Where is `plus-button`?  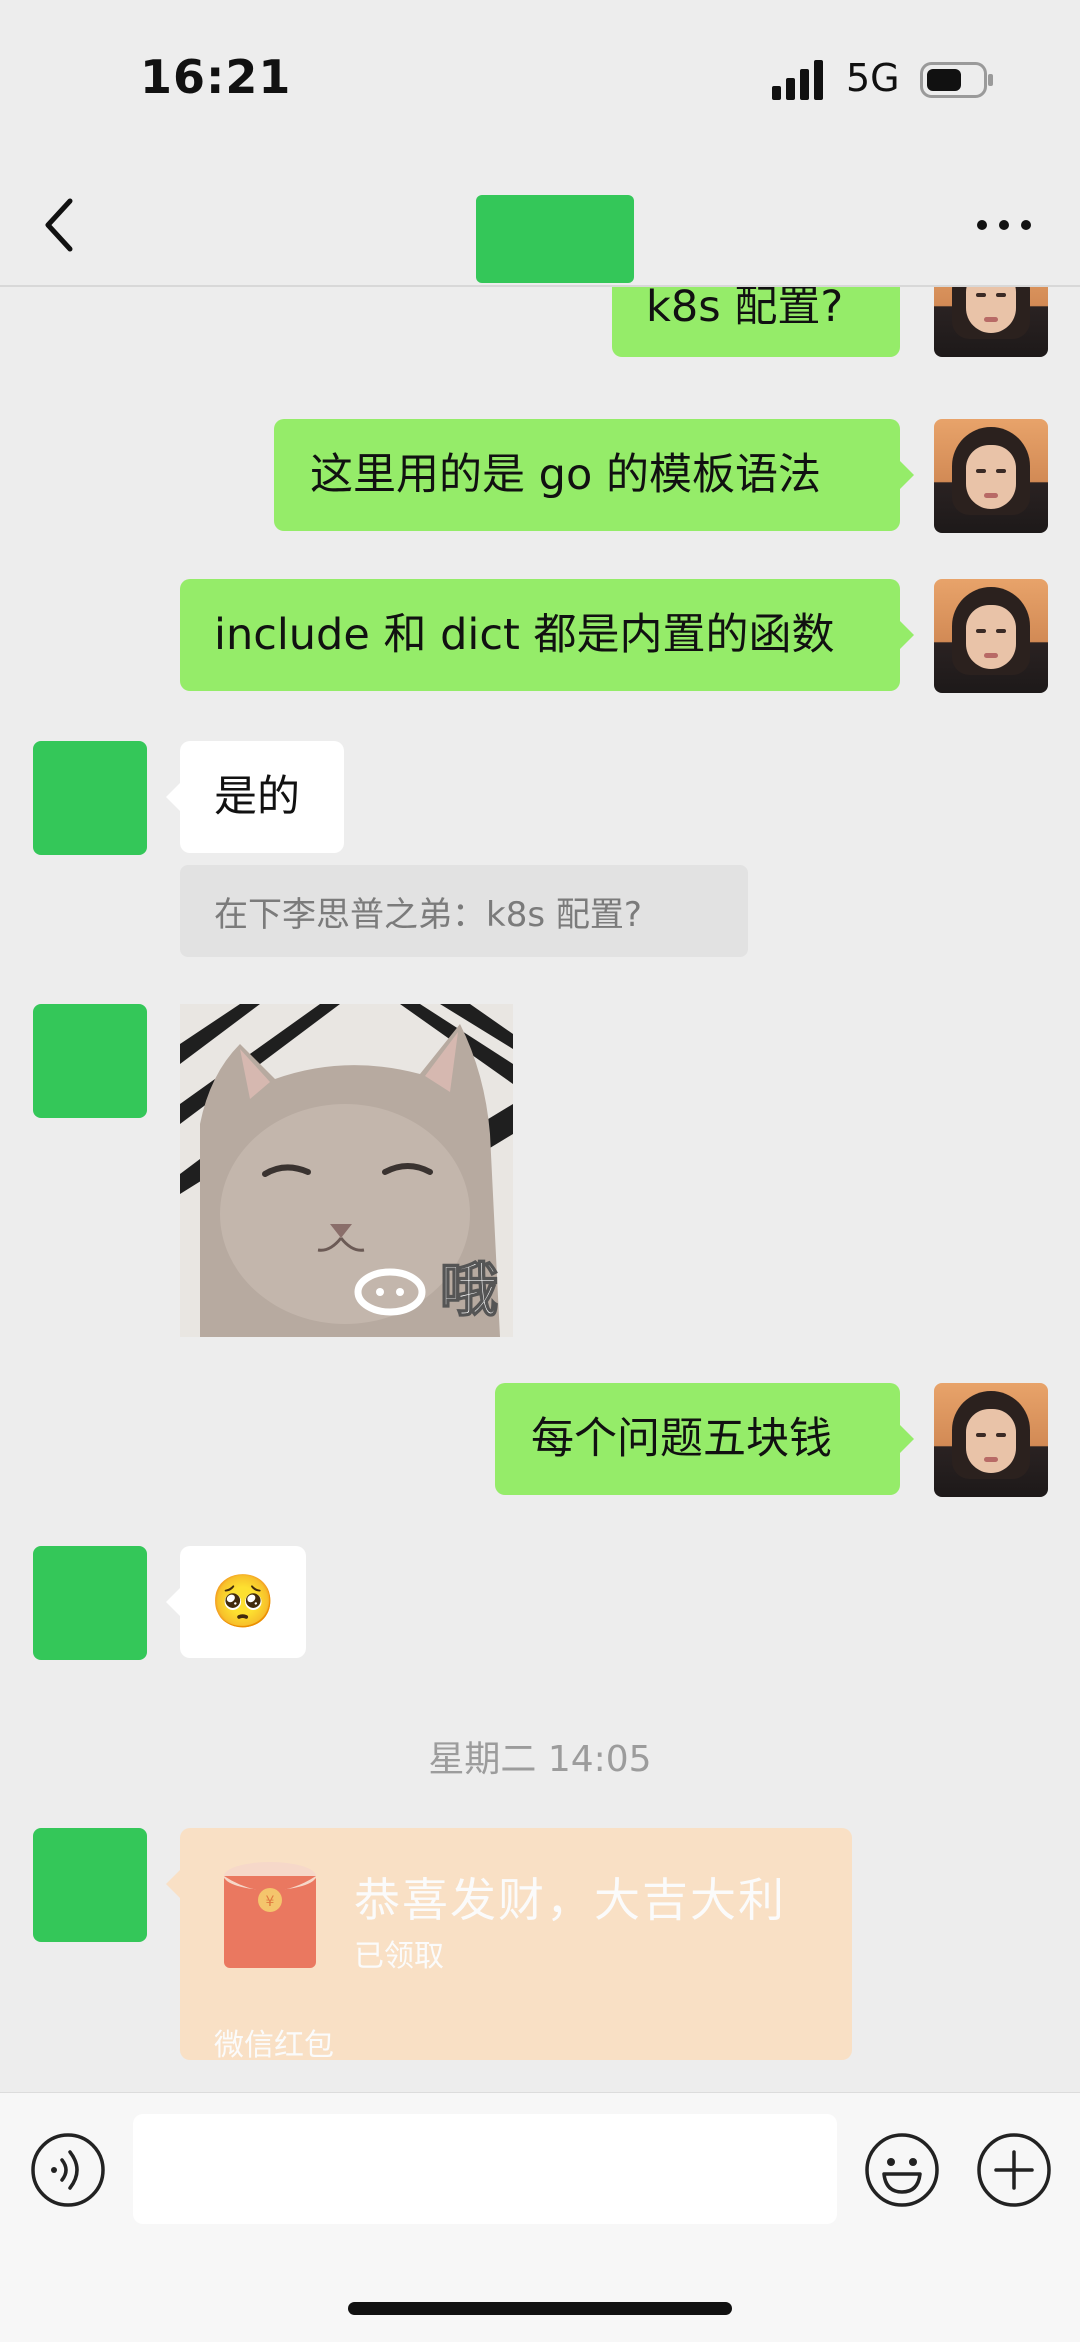
plus-button is located at coordinates (1014, 2170).